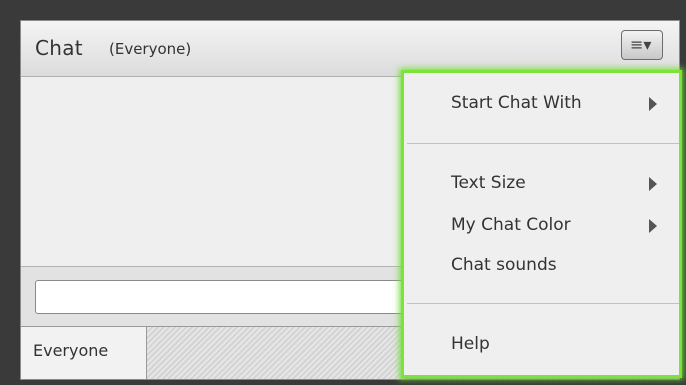 Image resolution: width=686 pixels, height=385 pixels. I want to click on pod-options-button: ≡▾, so click(642, 45).